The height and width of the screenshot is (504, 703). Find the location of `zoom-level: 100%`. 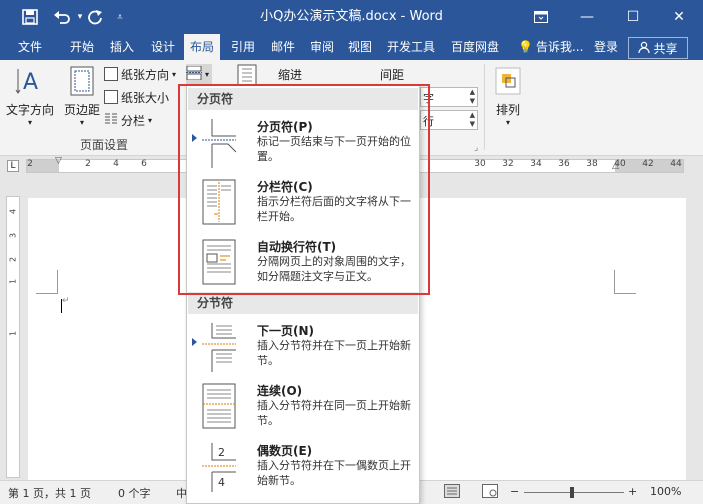

zoom-level: 100% is located at coordinates (665, 491).